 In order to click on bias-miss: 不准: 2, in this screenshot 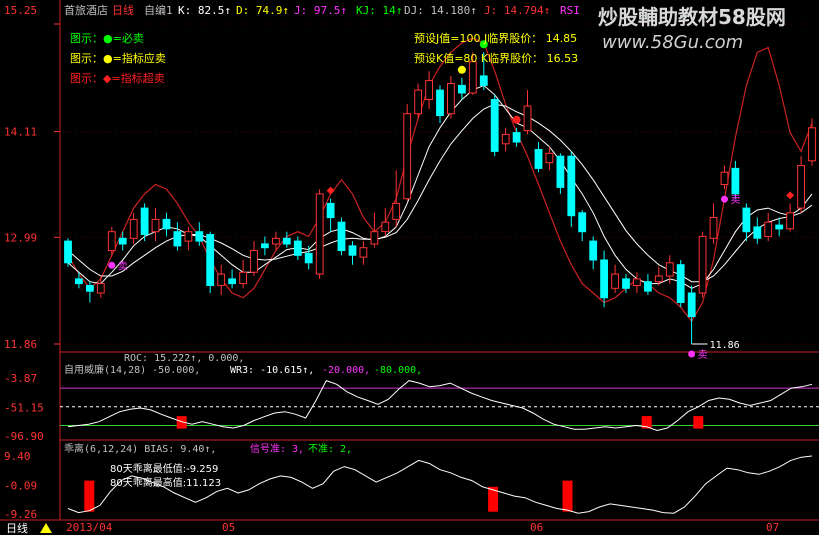, I will do `click(330, 449)`.